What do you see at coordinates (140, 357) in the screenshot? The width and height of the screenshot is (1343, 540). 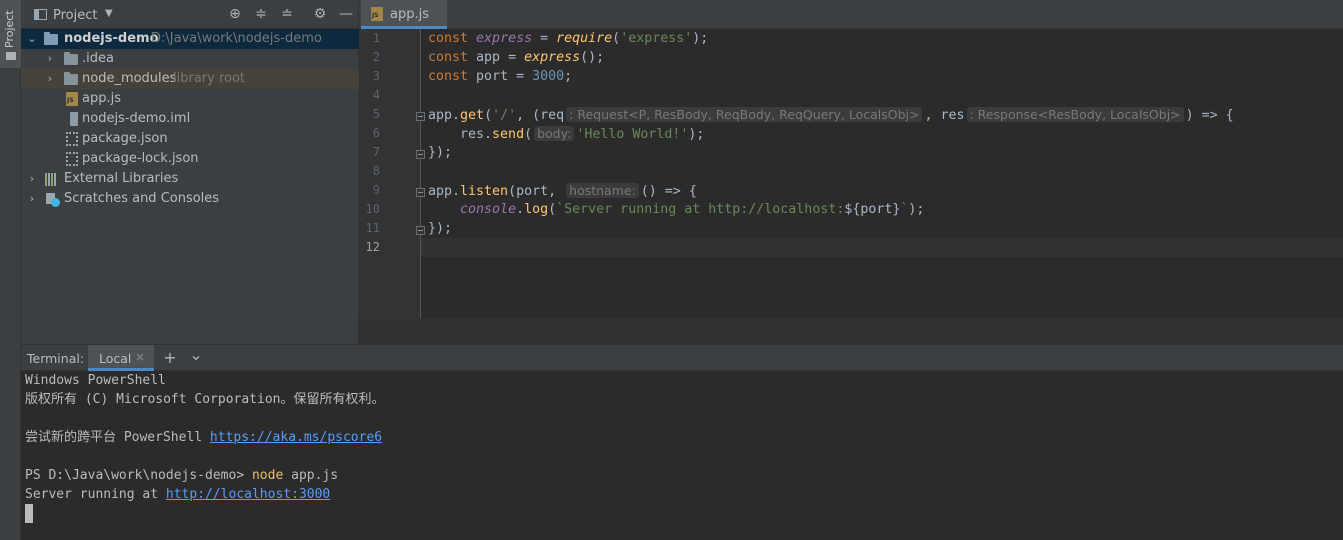 I see `close-icon: ×` at bounding box center [140, 357].